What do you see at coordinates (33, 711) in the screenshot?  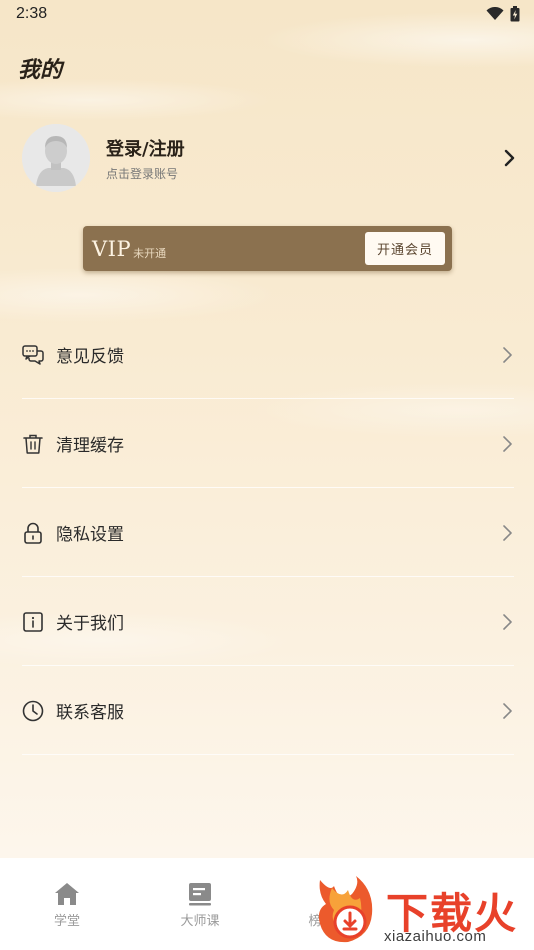 I see `clock-icon` at bounding box center [33, 711].